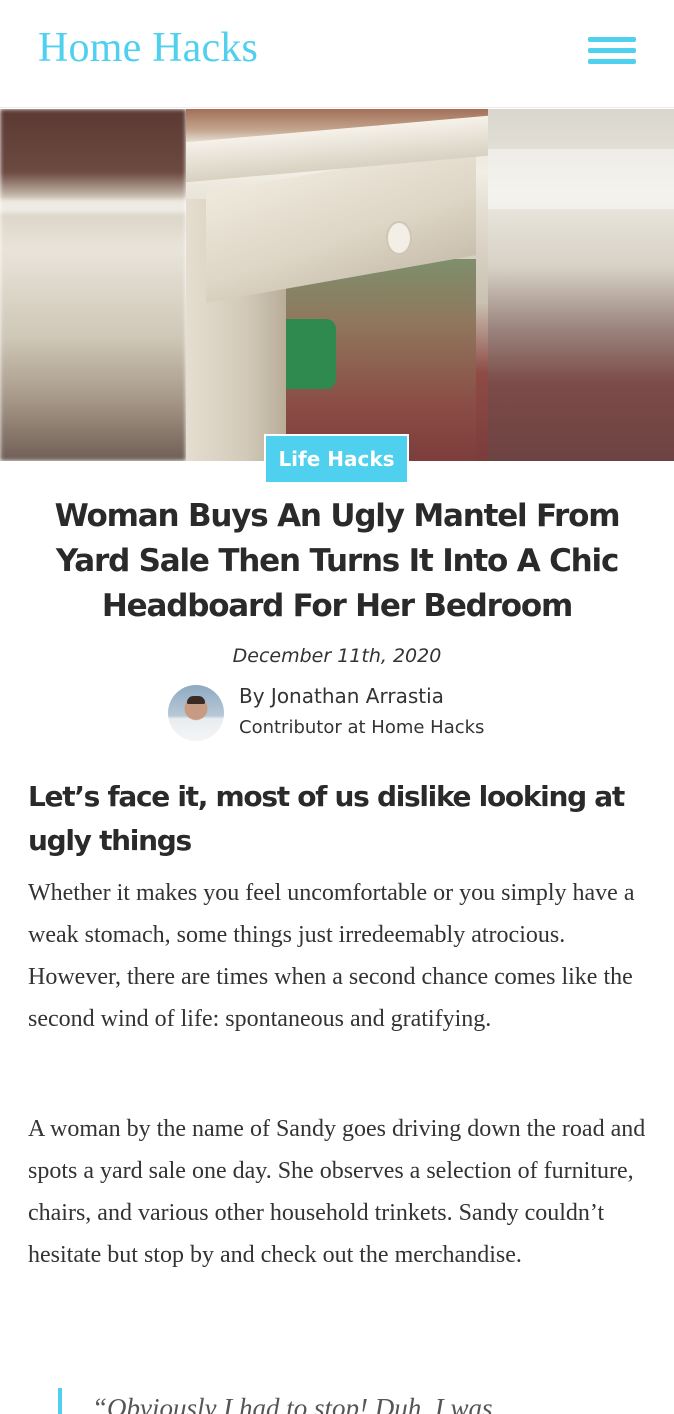 The height and width of the screenshot is (1414, 674). I want to click on hamburger-menu-icon, so click(612, 52).